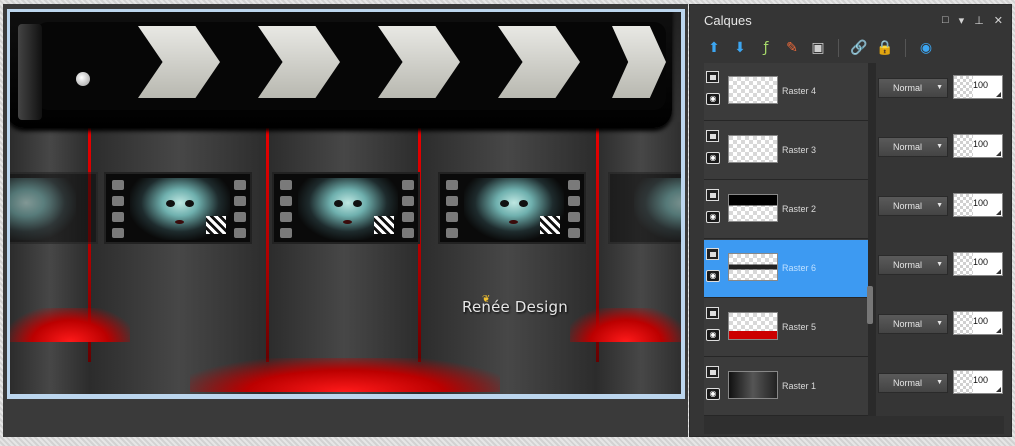  I want to click on layer-row: ◉ Raster 4, so click(786, 92).